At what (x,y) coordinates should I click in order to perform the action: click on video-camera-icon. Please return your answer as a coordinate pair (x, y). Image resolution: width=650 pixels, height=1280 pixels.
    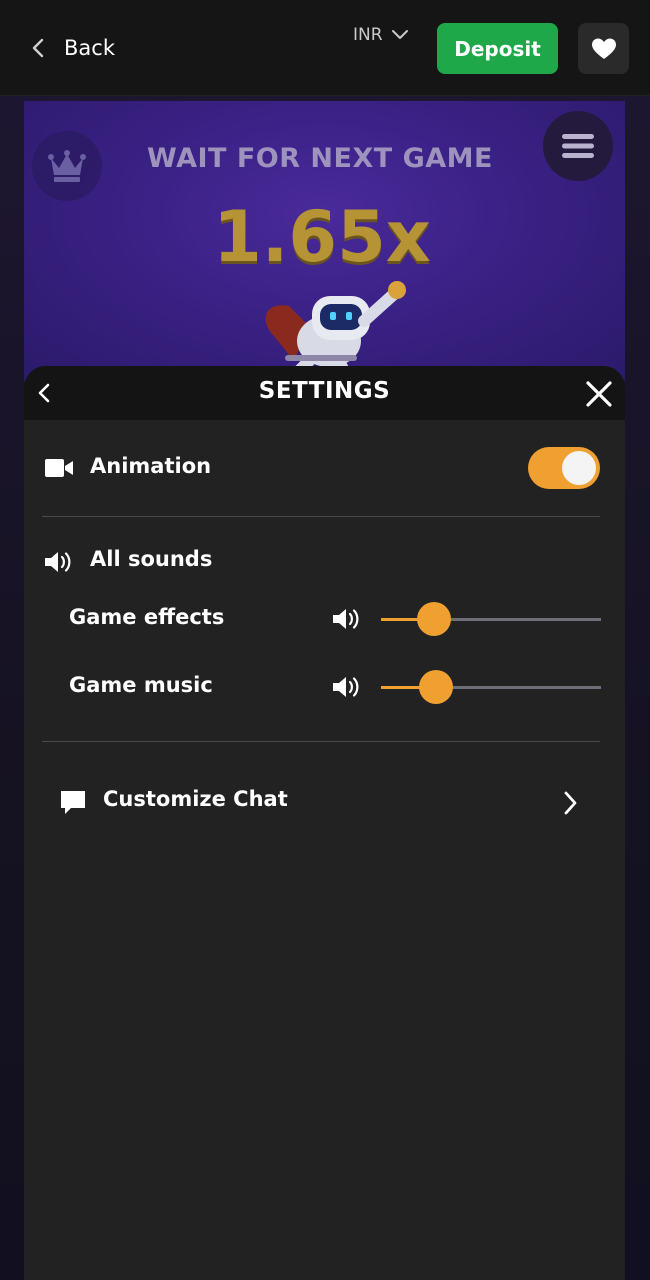
    Looking at the image, I should click on (59, 468).